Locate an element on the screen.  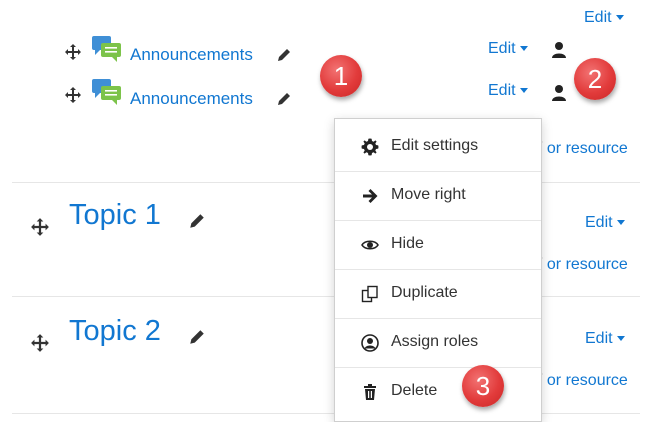
menu-item-label: Hide is located at coordinates (407, 243).